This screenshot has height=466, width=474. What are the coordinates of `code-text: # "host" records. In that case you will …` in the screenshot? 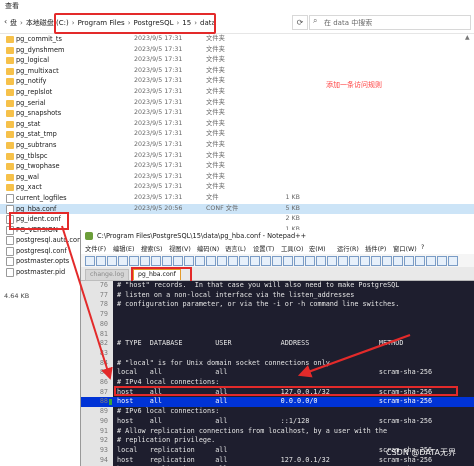 It's located at (258, 285).